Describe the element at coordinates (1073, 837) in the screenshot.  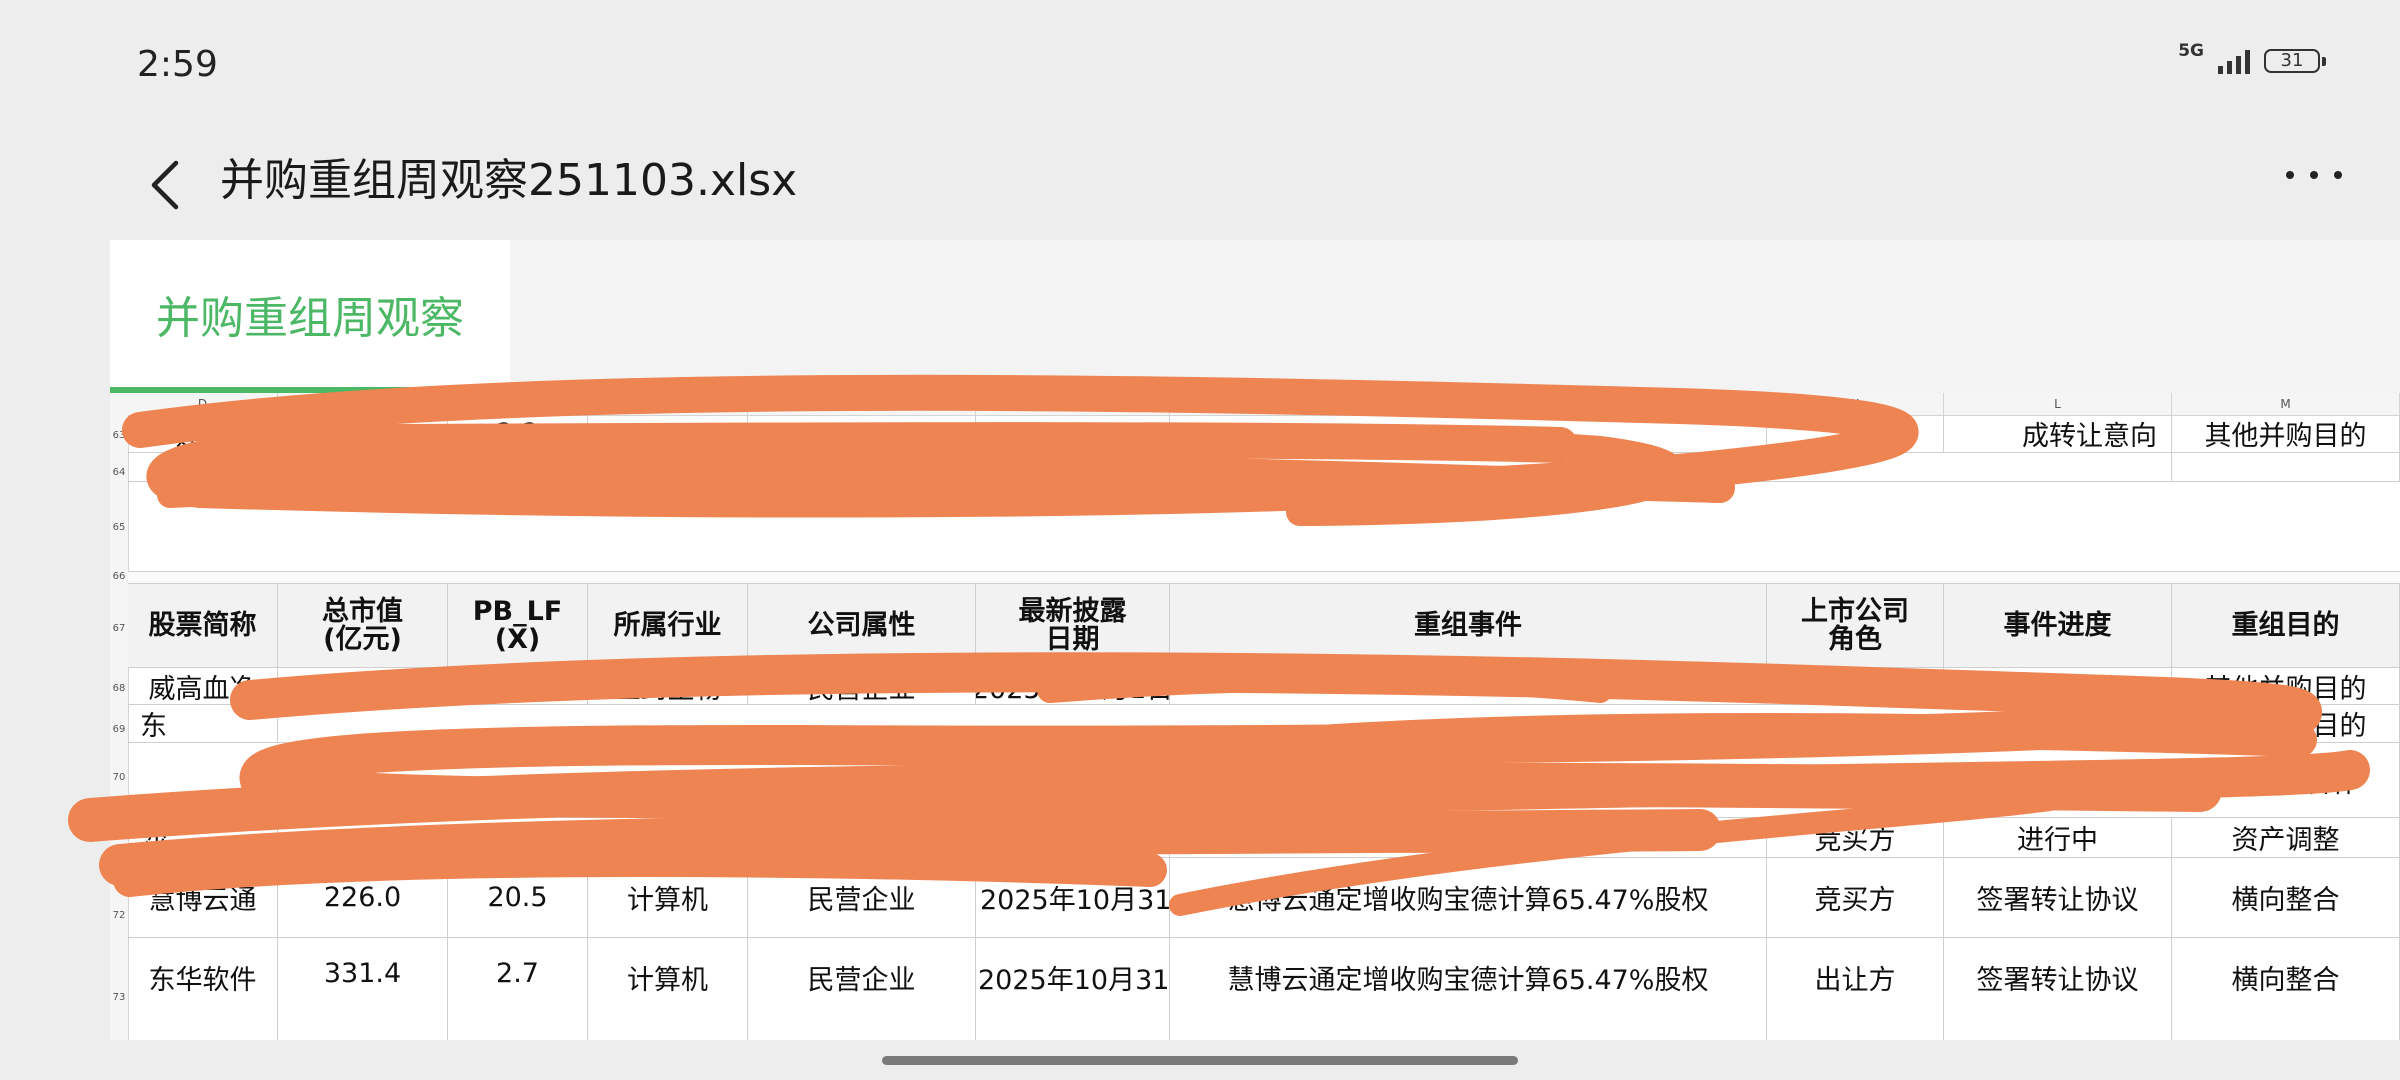
I see `table-cell: 2025` at that location.